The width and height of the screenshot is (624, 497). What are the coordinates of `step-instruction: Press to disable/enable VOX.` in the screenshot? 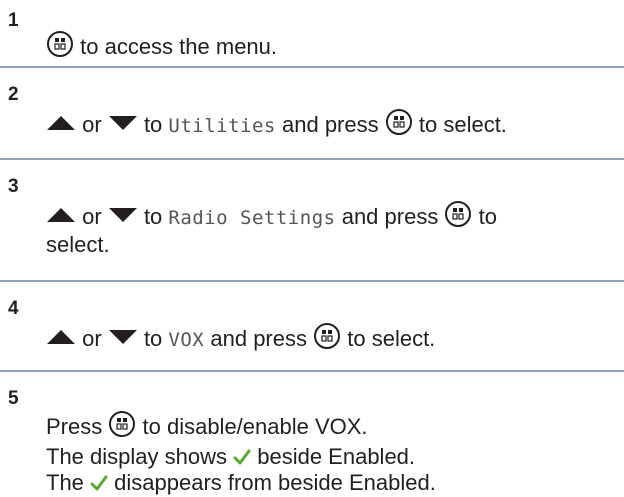 It's located at (207, 425).